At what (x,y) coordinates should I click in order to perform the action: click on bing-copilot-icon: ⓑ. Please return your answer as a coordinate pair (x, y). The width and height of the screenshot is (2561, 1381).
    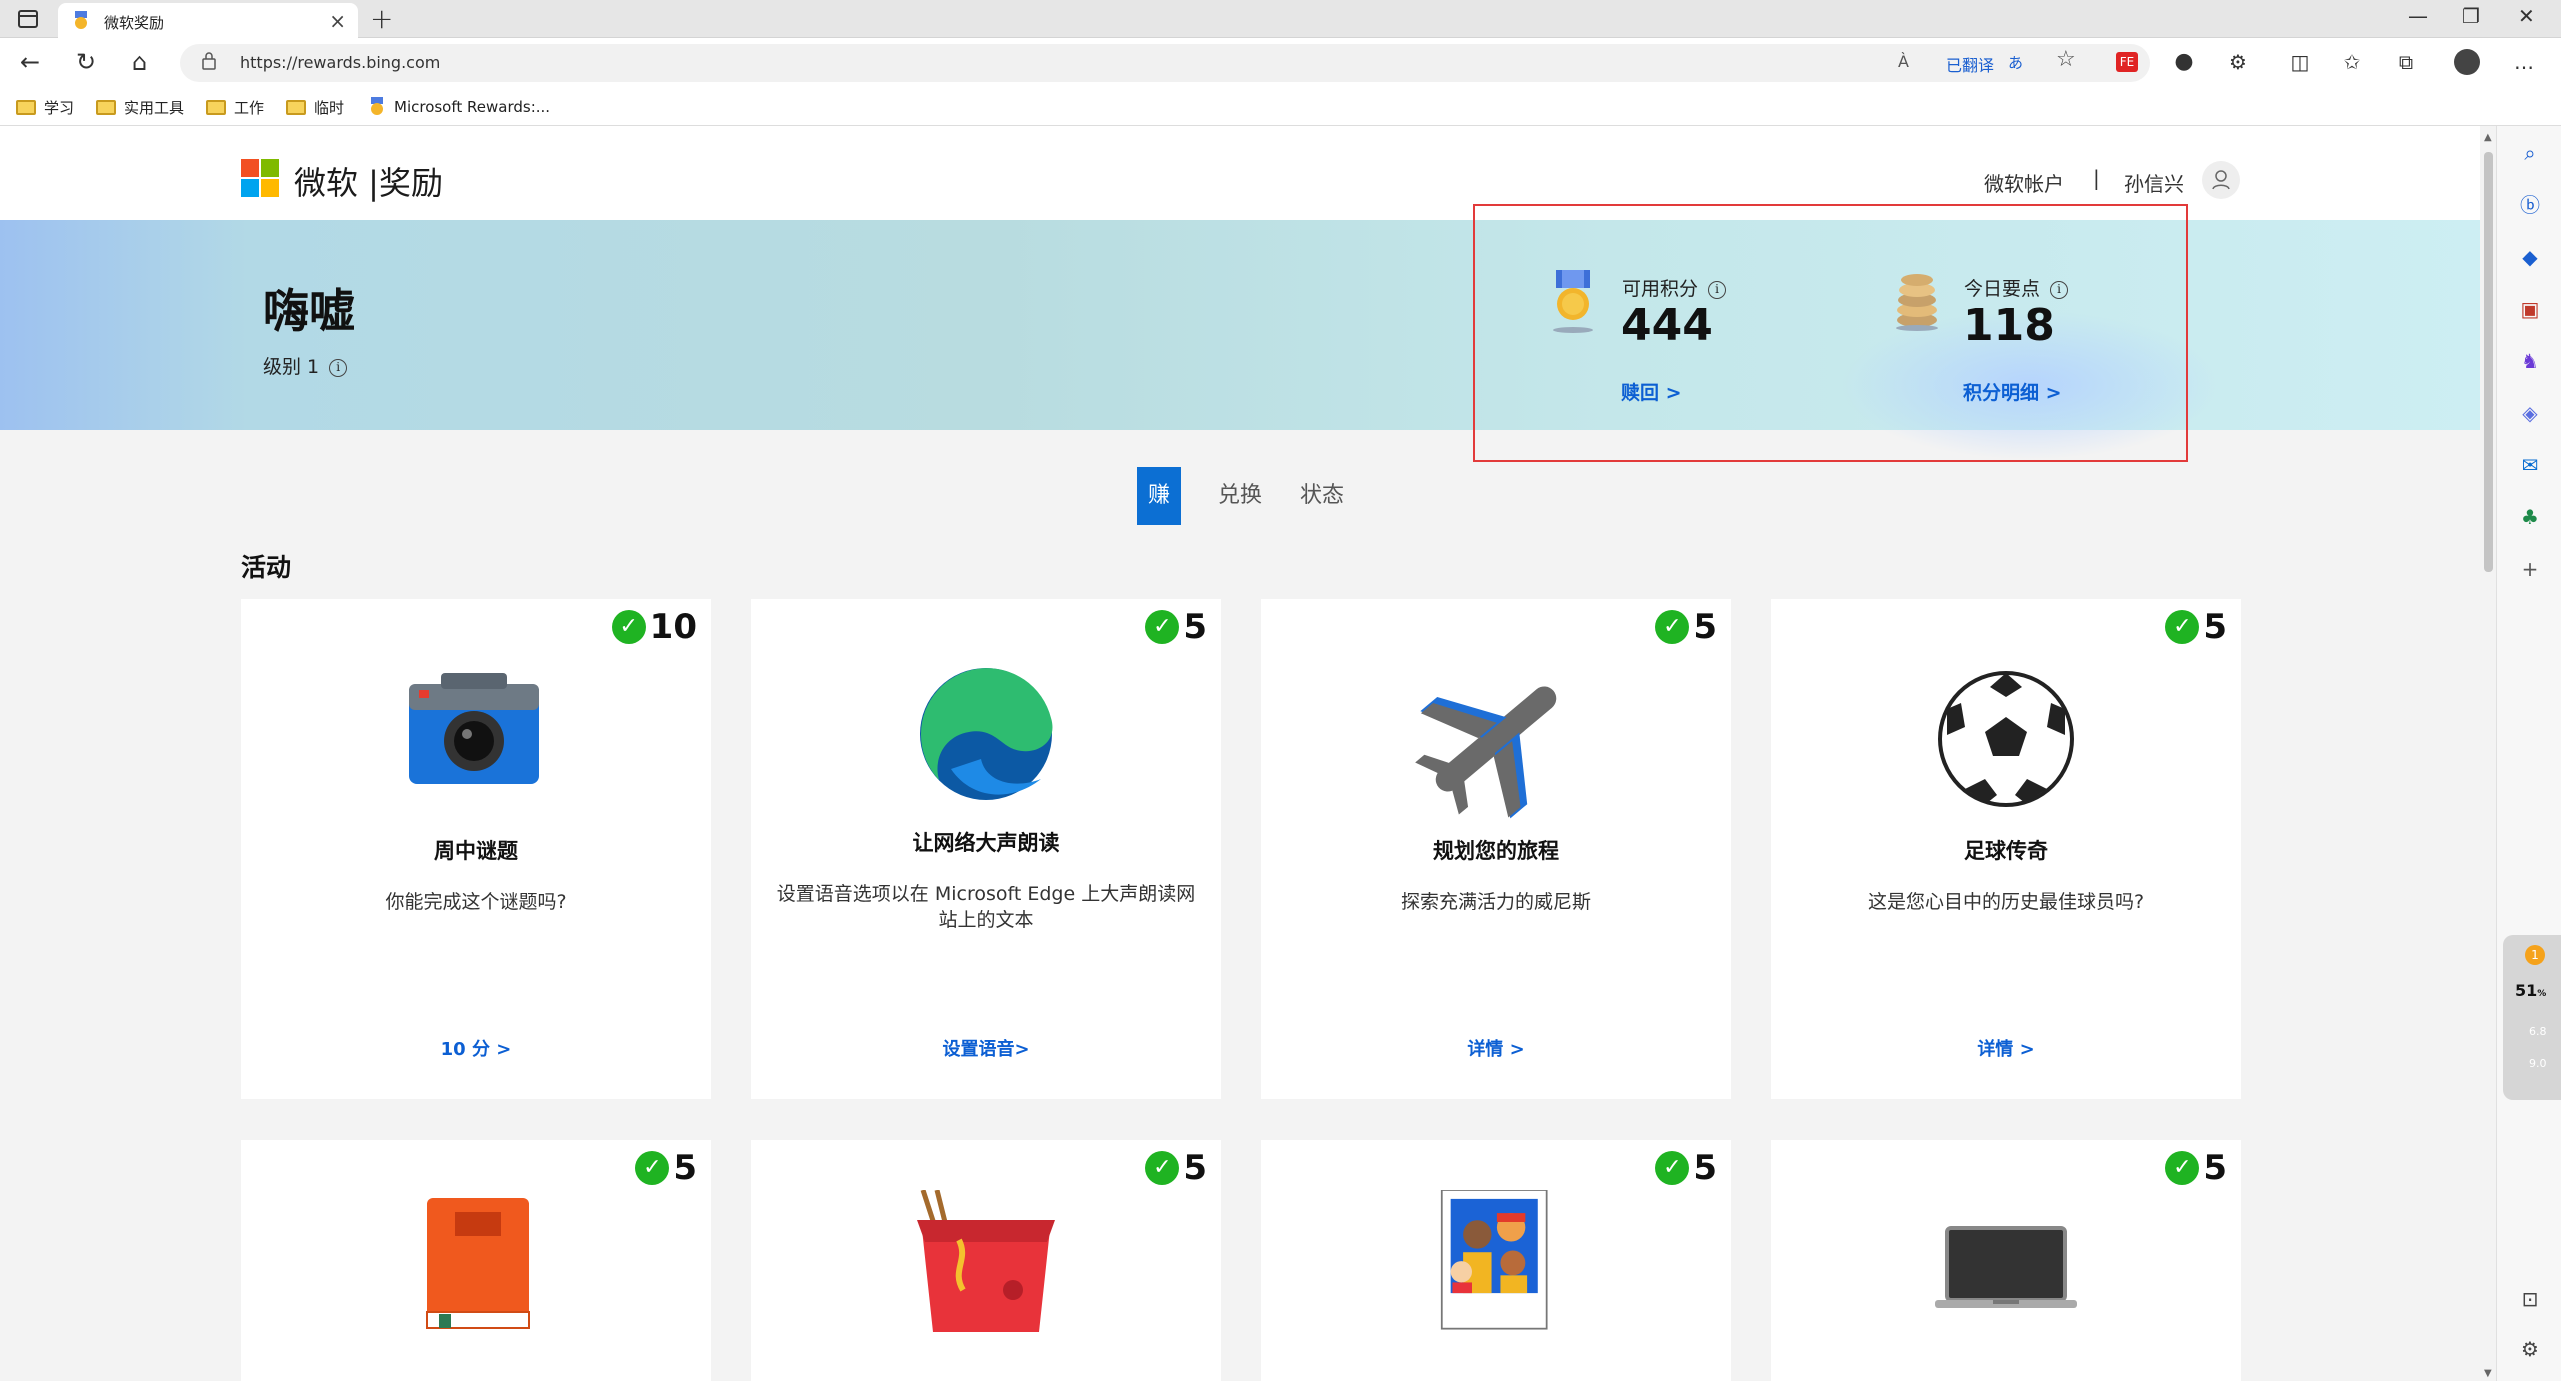
    Looking at the image, I should click on (2530, 205).